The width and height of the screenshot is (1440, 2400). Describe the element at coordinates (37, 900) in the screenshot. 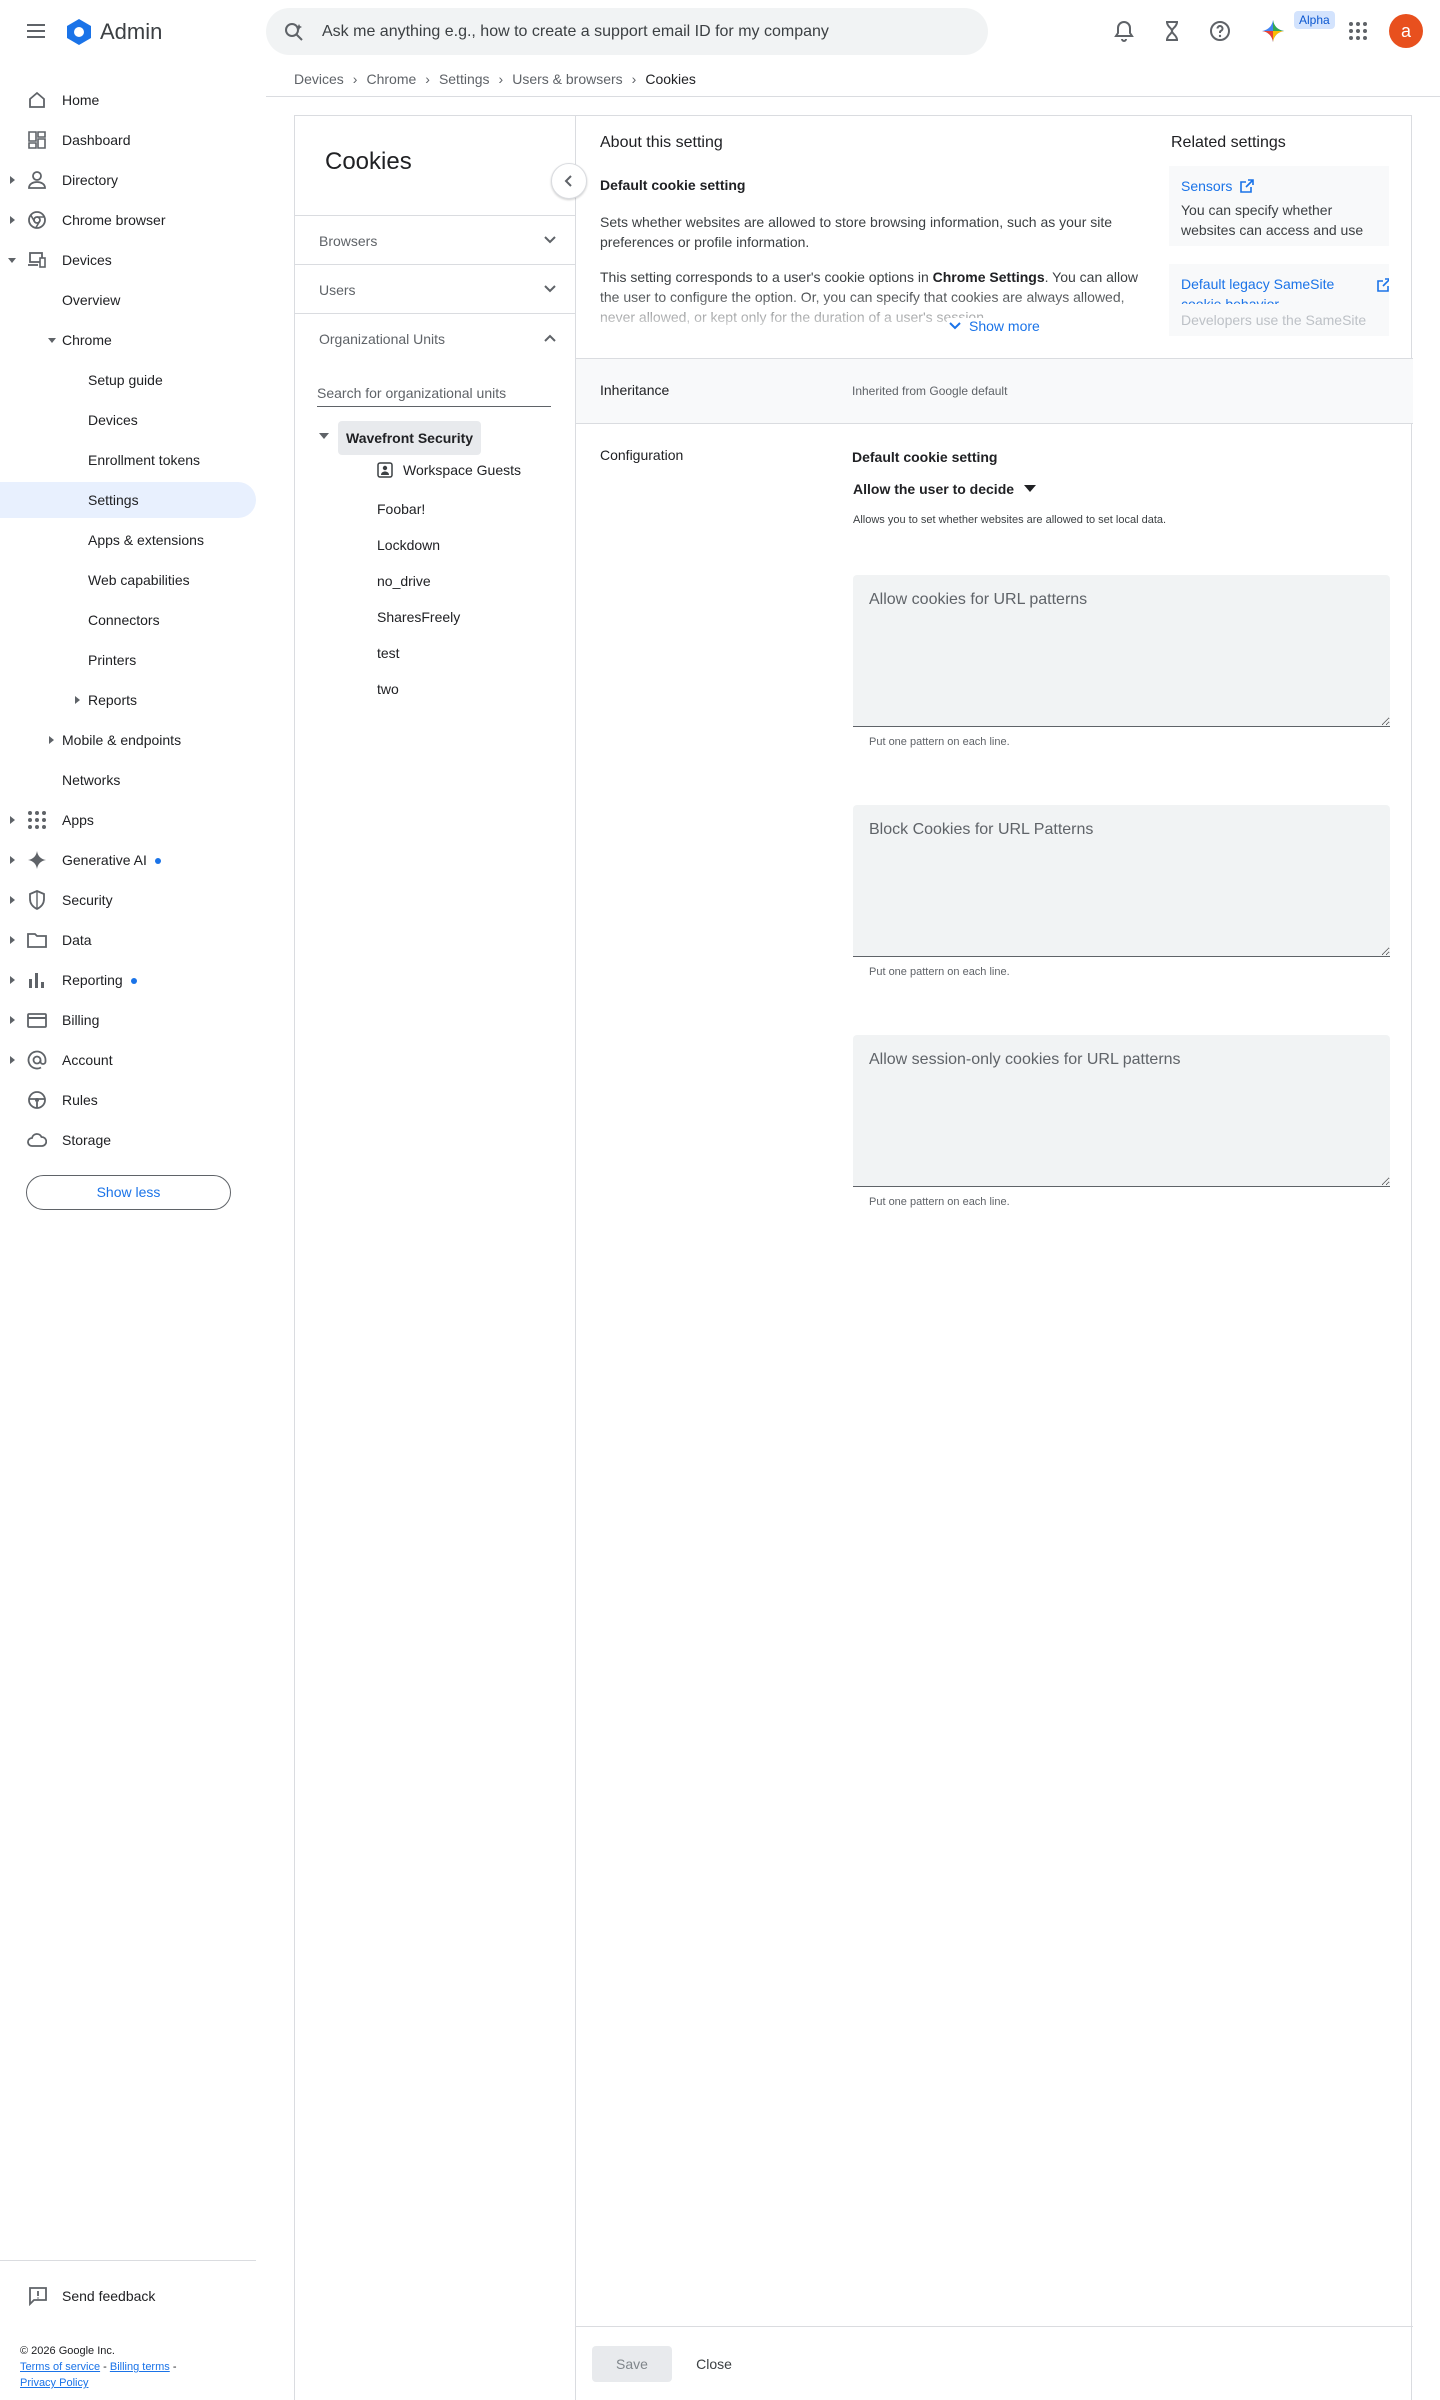

I see `shield-icon` at that location.